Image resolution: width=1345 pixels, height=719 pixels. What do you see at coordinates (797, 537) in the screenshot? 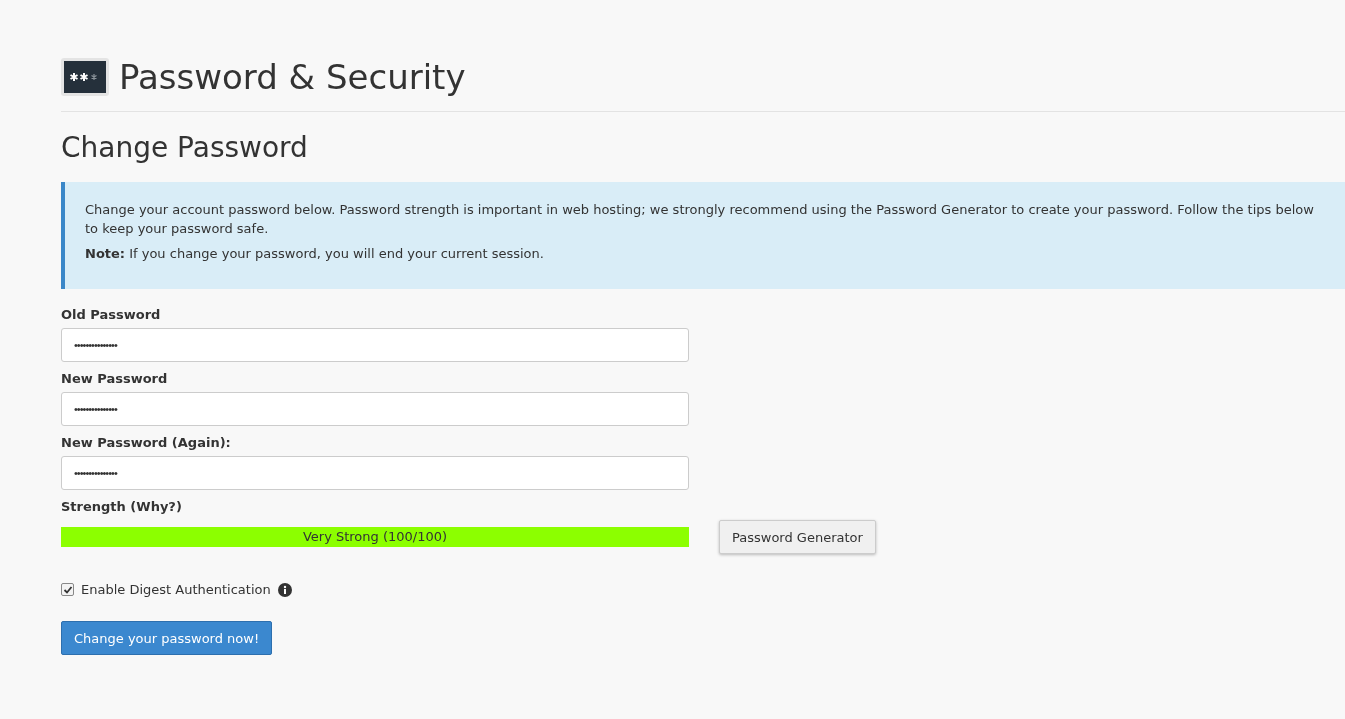
I see `password-generator-button: Password Generator` at bounding box center [797, 537].